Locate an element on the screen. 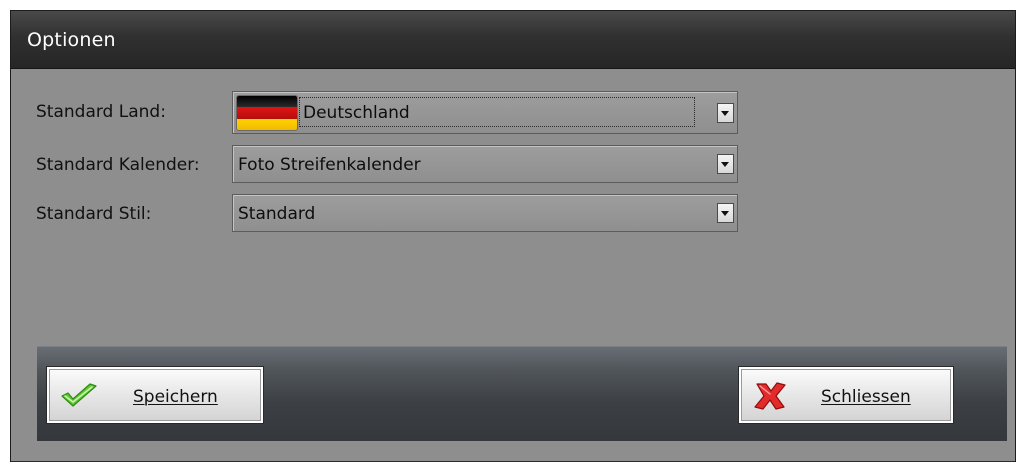  save-button: Speichern is located at coordinates (155, 395).